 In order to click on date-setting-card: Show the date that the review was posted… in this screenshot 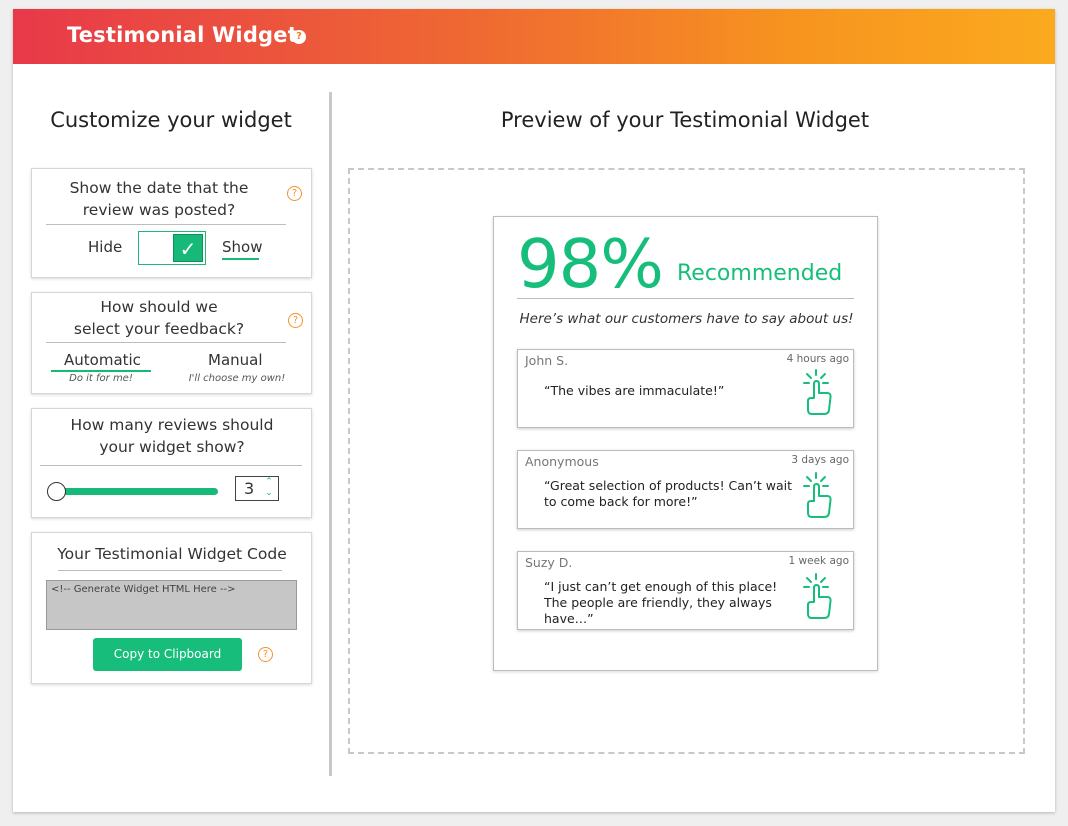, I will do `click(171, 223)`.